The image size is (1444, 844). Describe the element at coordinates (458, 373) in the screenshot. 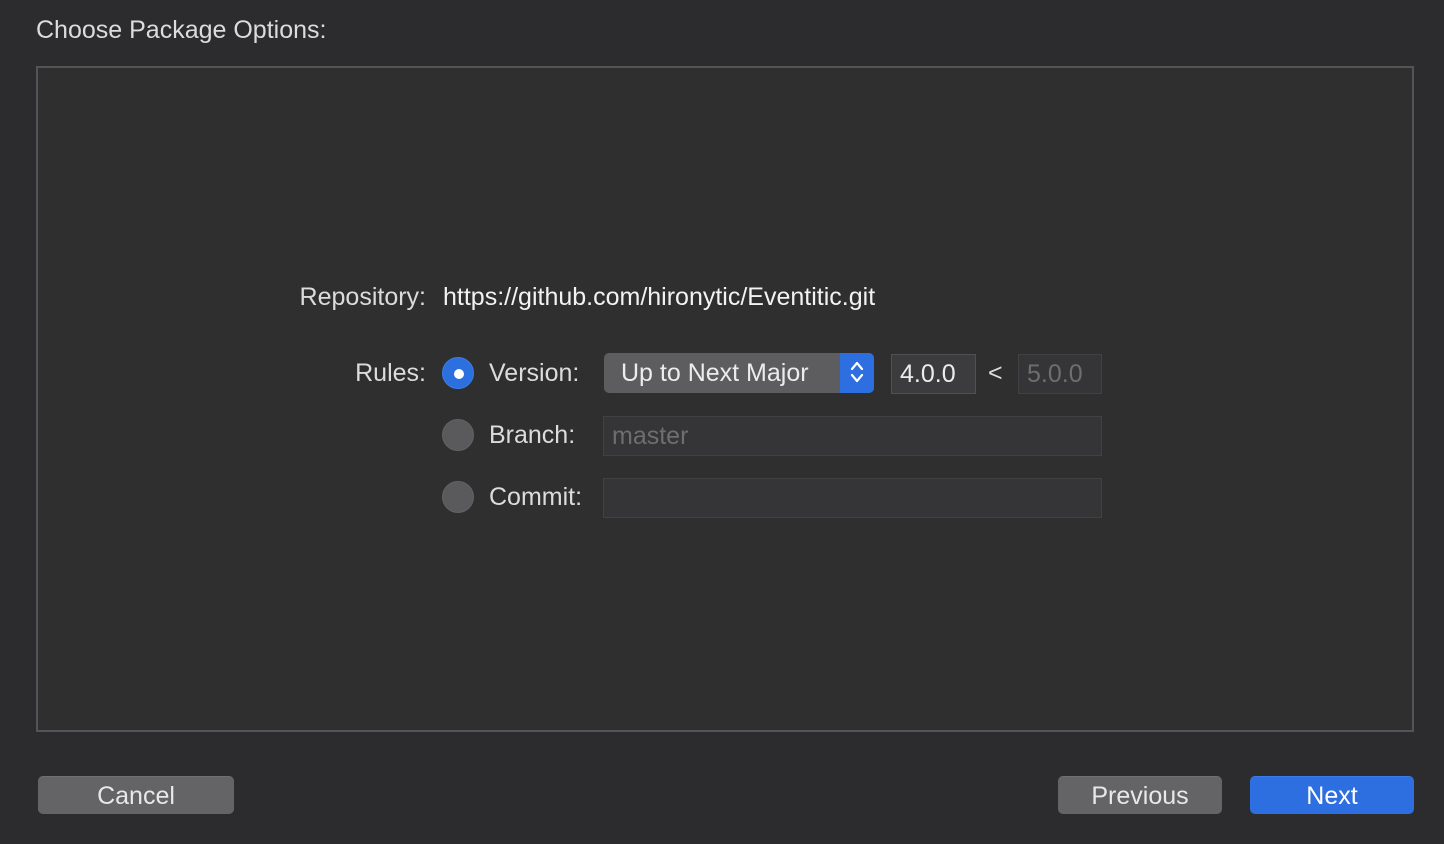

I see `version-radio-button` at that location.